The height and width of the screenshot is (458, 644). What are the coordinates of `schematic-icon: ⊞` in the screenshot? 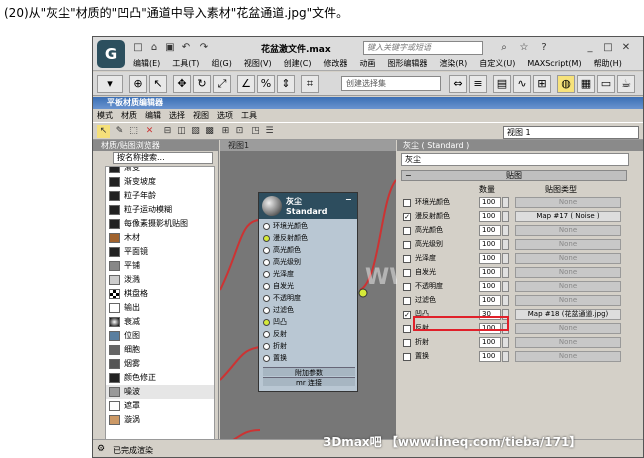 It's located at (542, 84).